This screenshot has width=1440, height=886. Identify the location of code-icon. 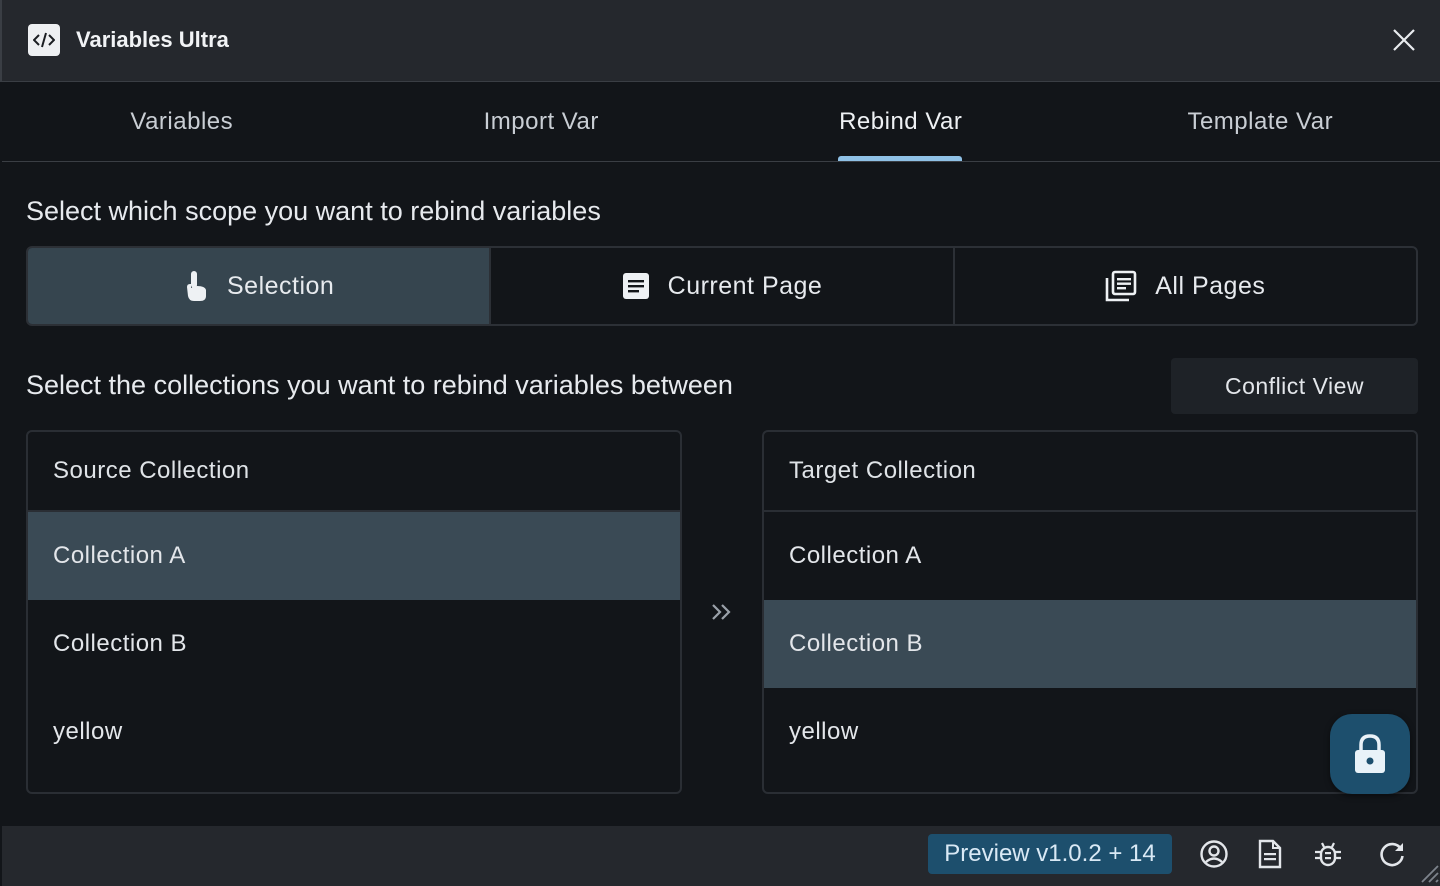
(44, 40).